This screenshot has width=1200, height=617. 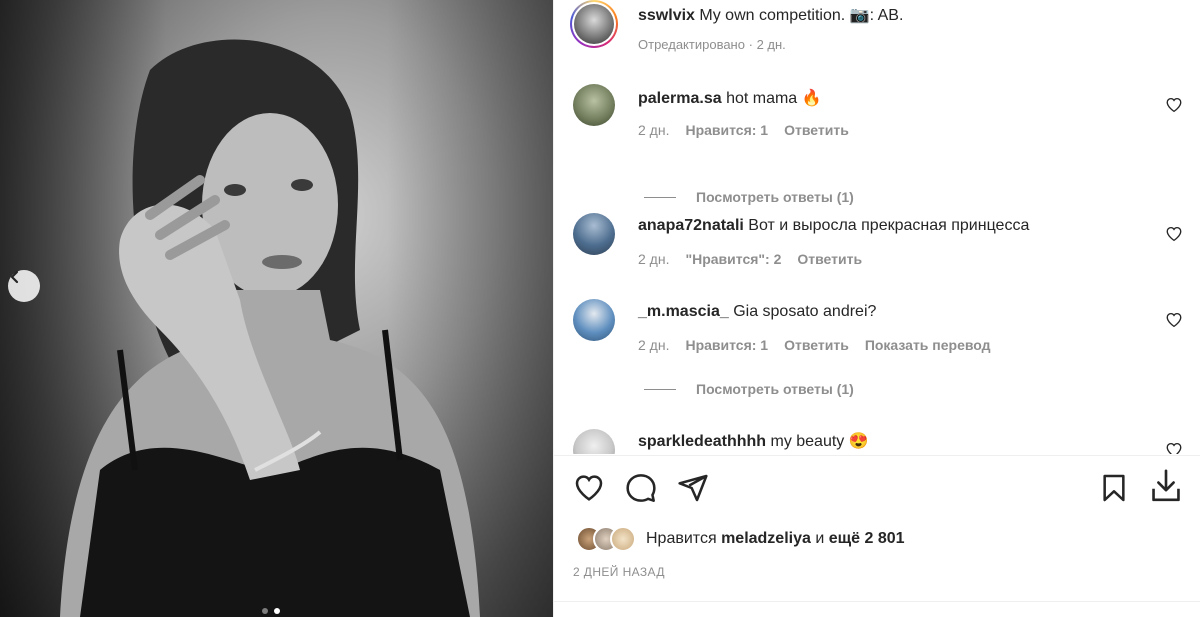 I want to click on likes-summary: Нравится meladzeliya и ещё 2 801, so click(x=740, y=539).